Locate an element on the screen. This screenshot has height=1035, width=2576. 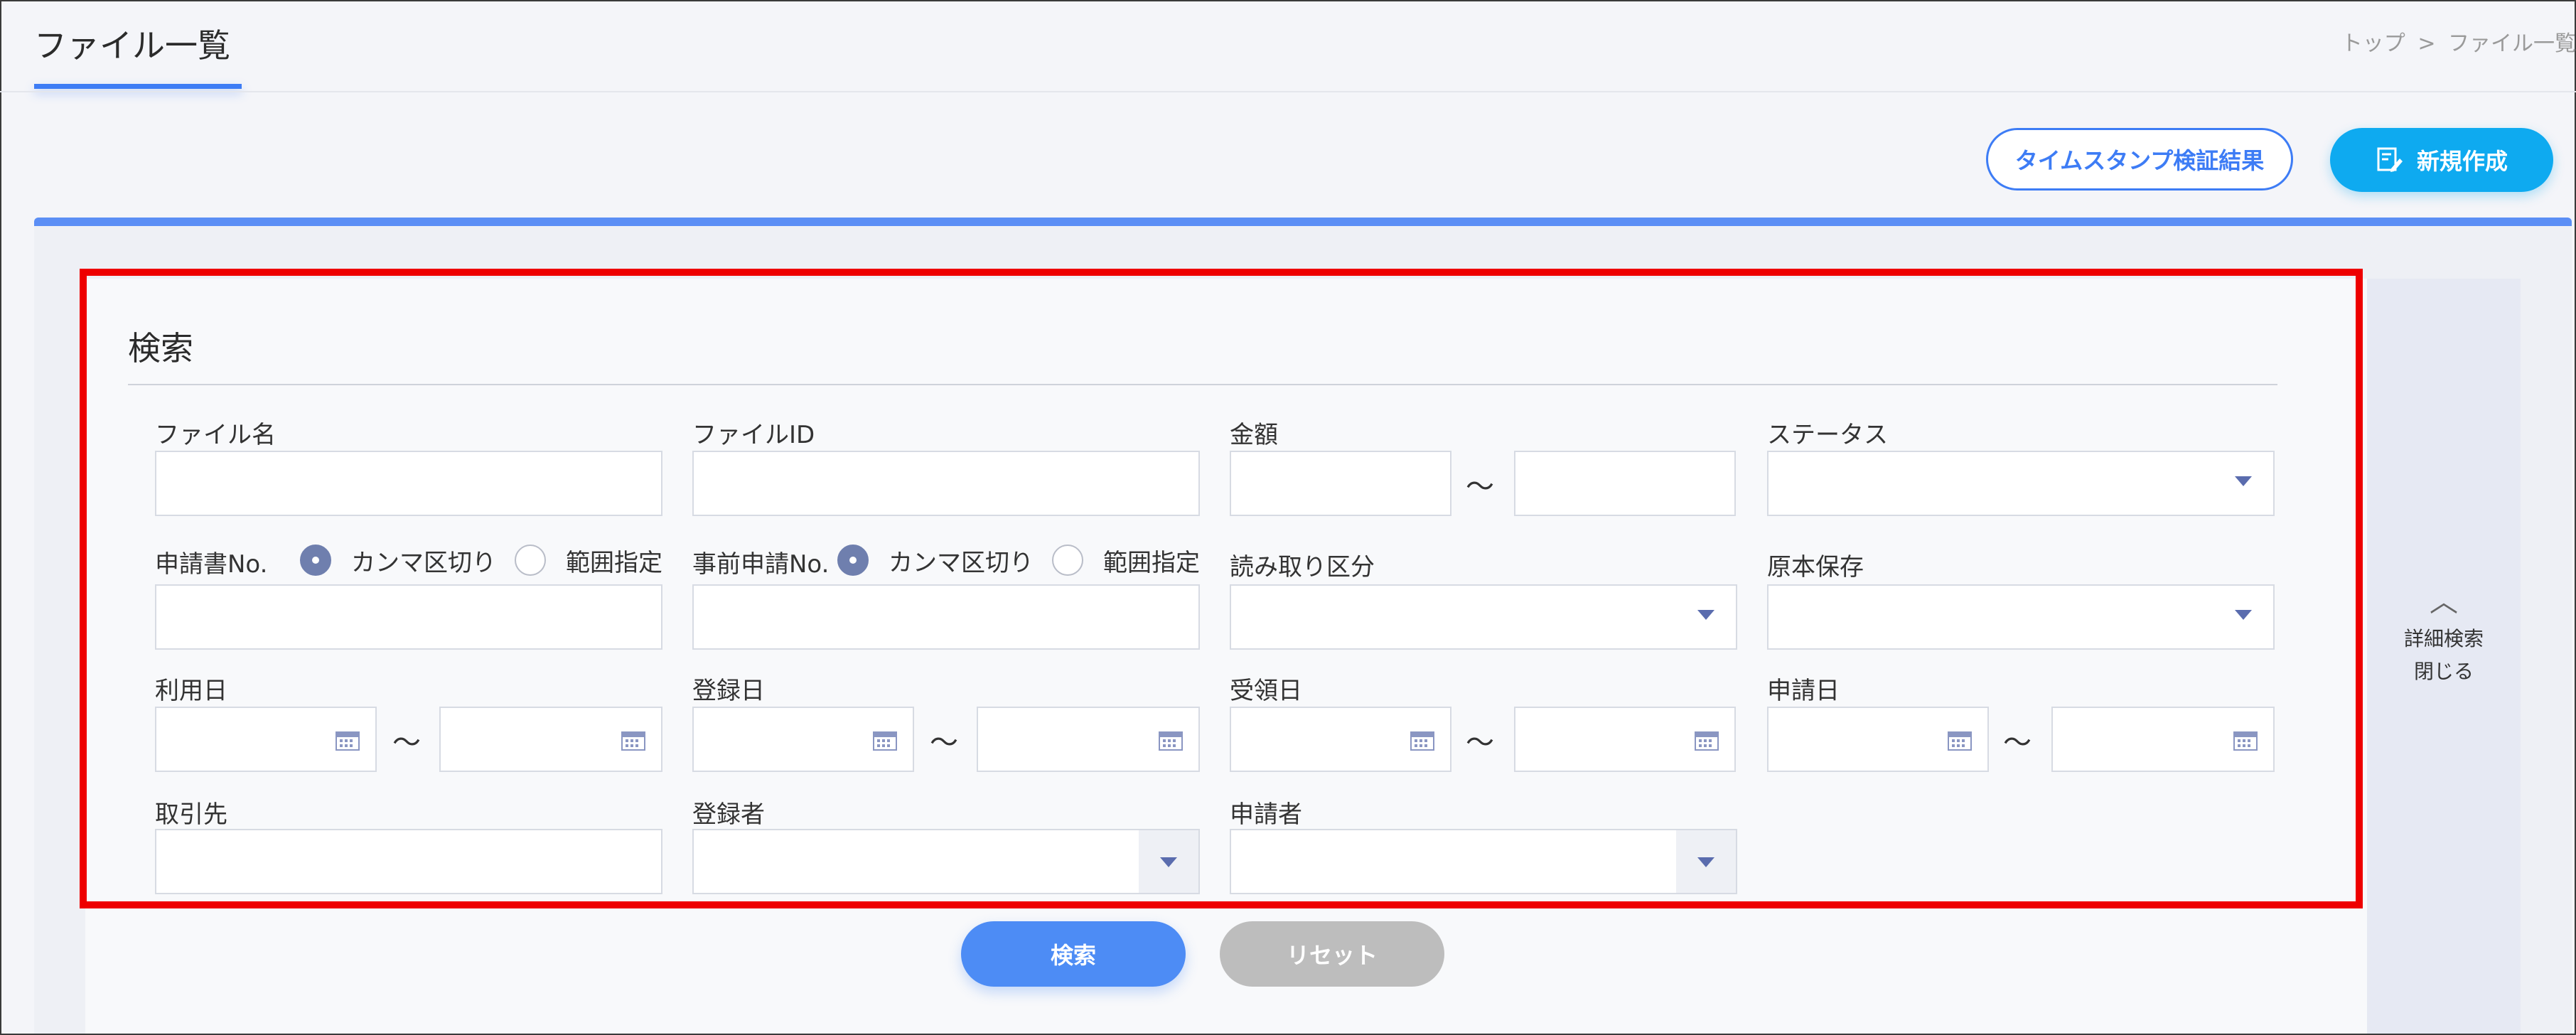
chevron-up-icon: ︿ is located at coordinates (2444, 602).